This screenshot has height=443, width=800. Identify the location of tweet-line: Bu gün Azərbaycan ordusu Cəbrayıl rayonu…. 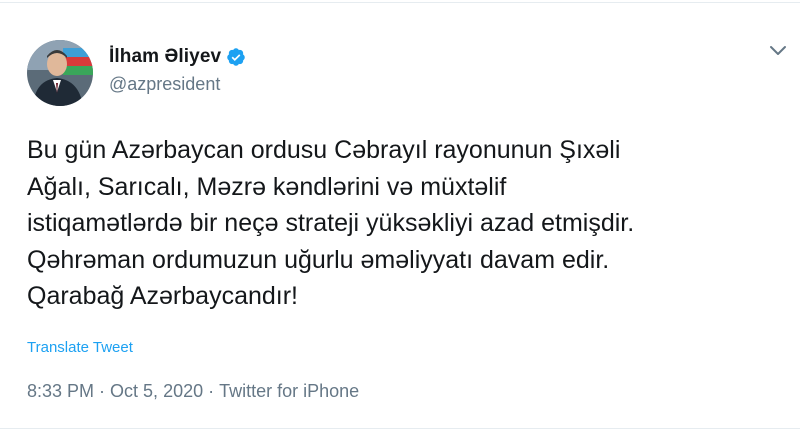
(324, 150).